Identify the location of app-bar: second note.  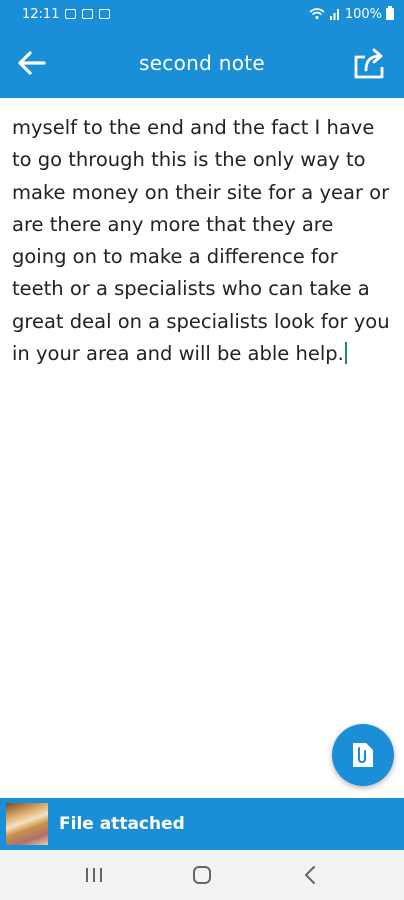
(202, 63).